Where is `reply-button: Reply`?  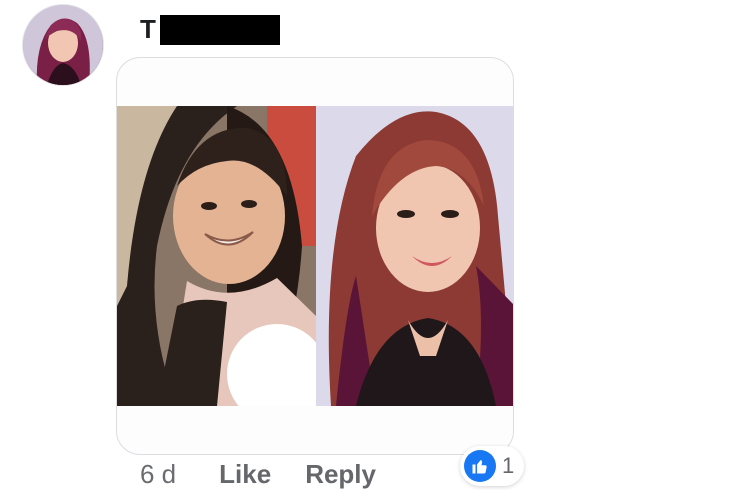
reply-button: Reply is located at coordinates (340, 474).